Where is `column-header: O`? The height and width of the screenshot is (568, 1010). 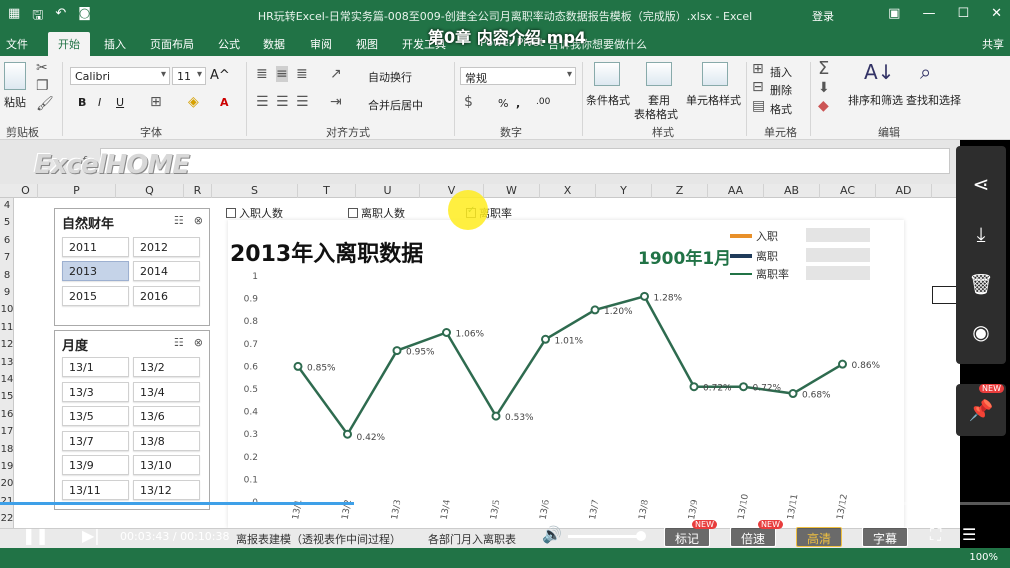
column-header: O is located at coordinates (26, 191).